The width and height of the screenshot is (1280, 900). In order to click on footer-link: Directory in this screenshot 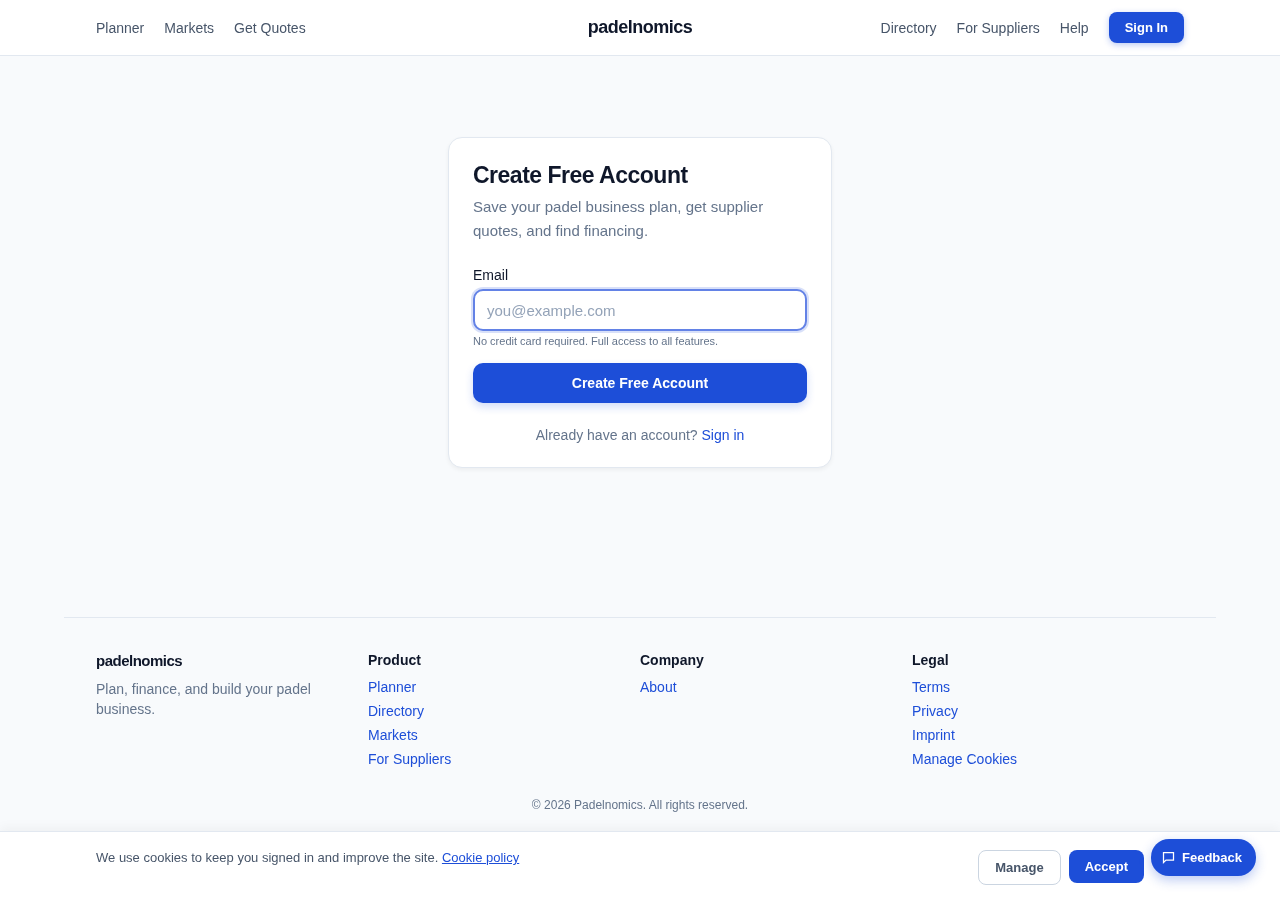, I will do `click(396, 711)`.